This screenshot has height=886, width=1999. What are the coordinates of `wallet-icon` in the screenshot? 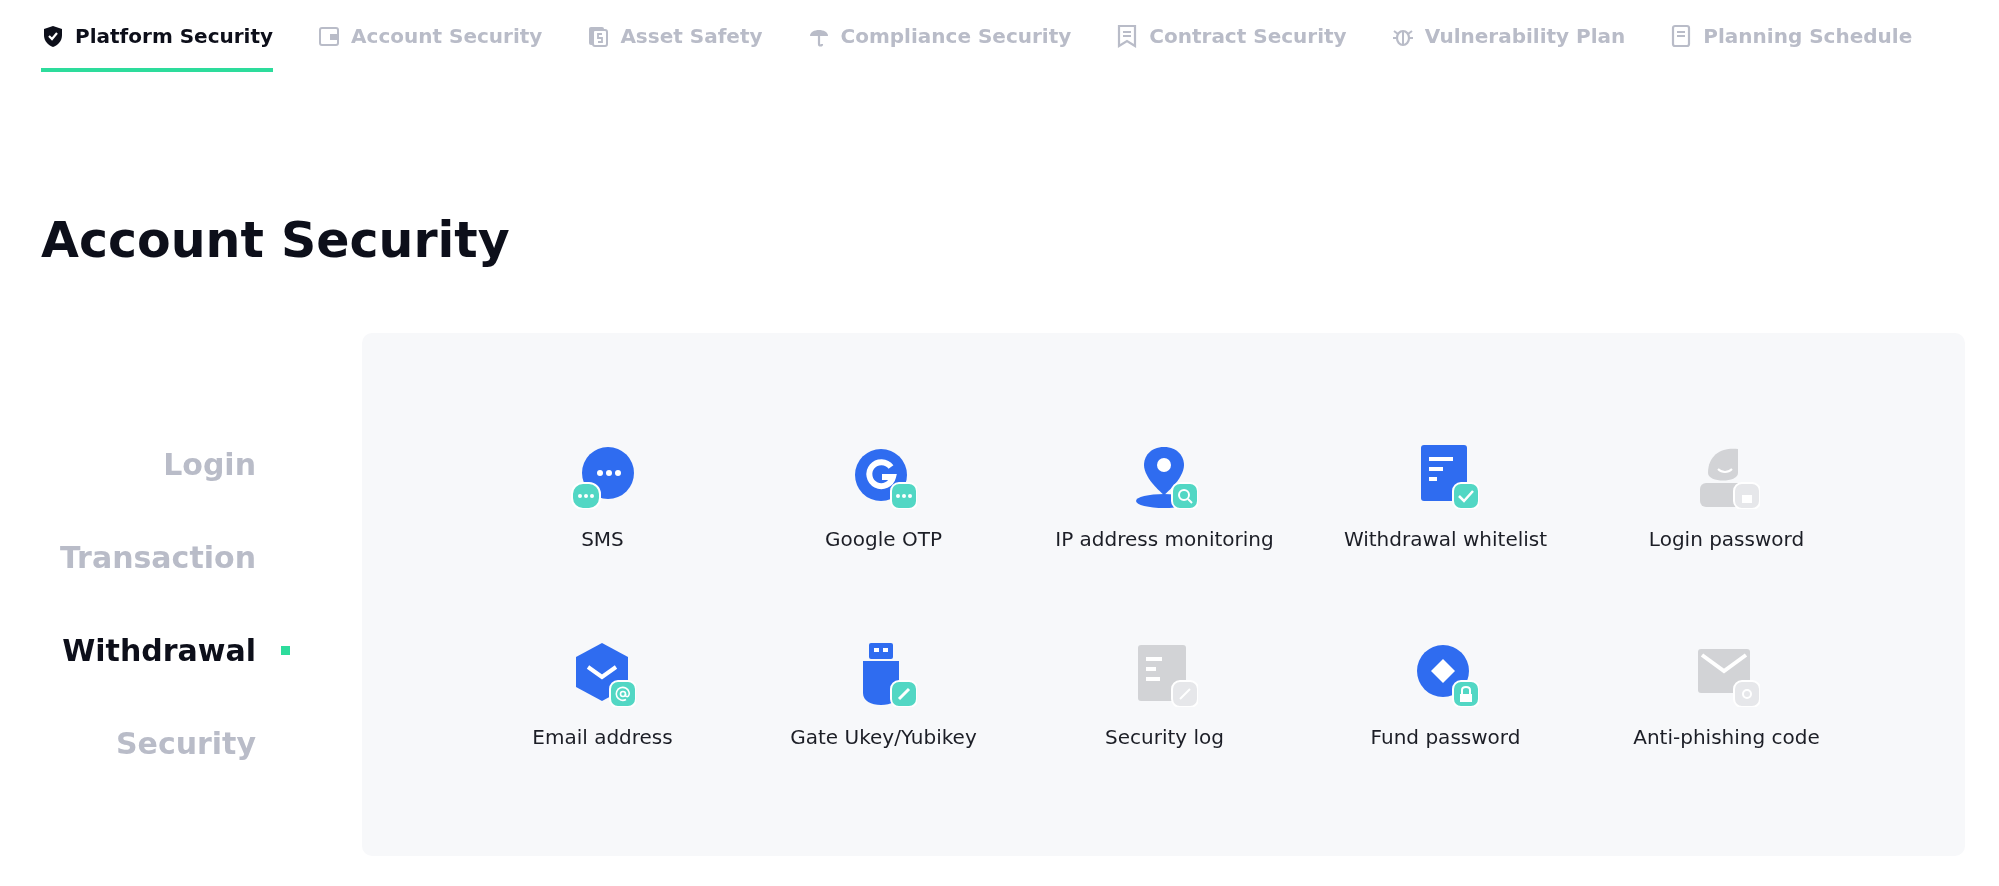 It's located at (329, 36).